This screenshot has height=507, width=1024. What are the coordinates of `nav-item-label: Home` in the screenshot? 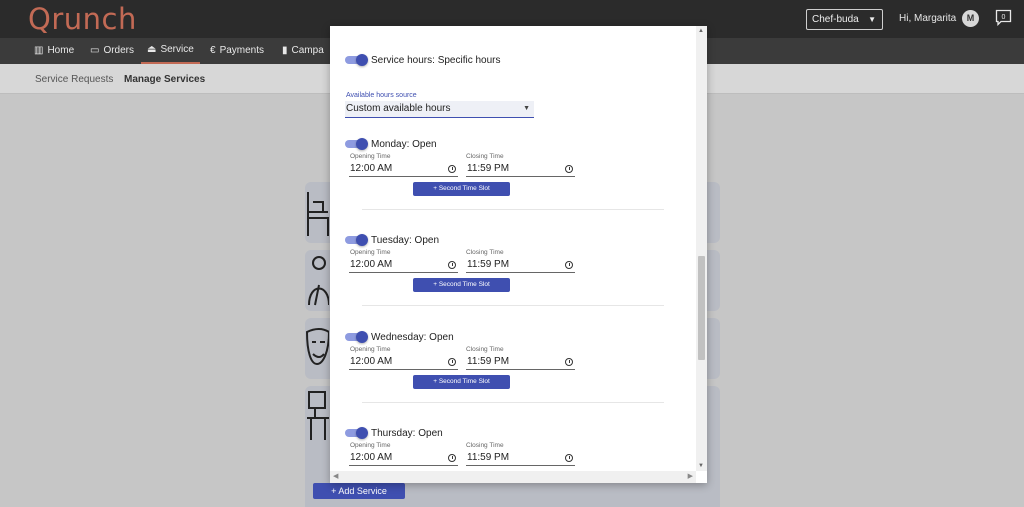 It's located at (61, 50).